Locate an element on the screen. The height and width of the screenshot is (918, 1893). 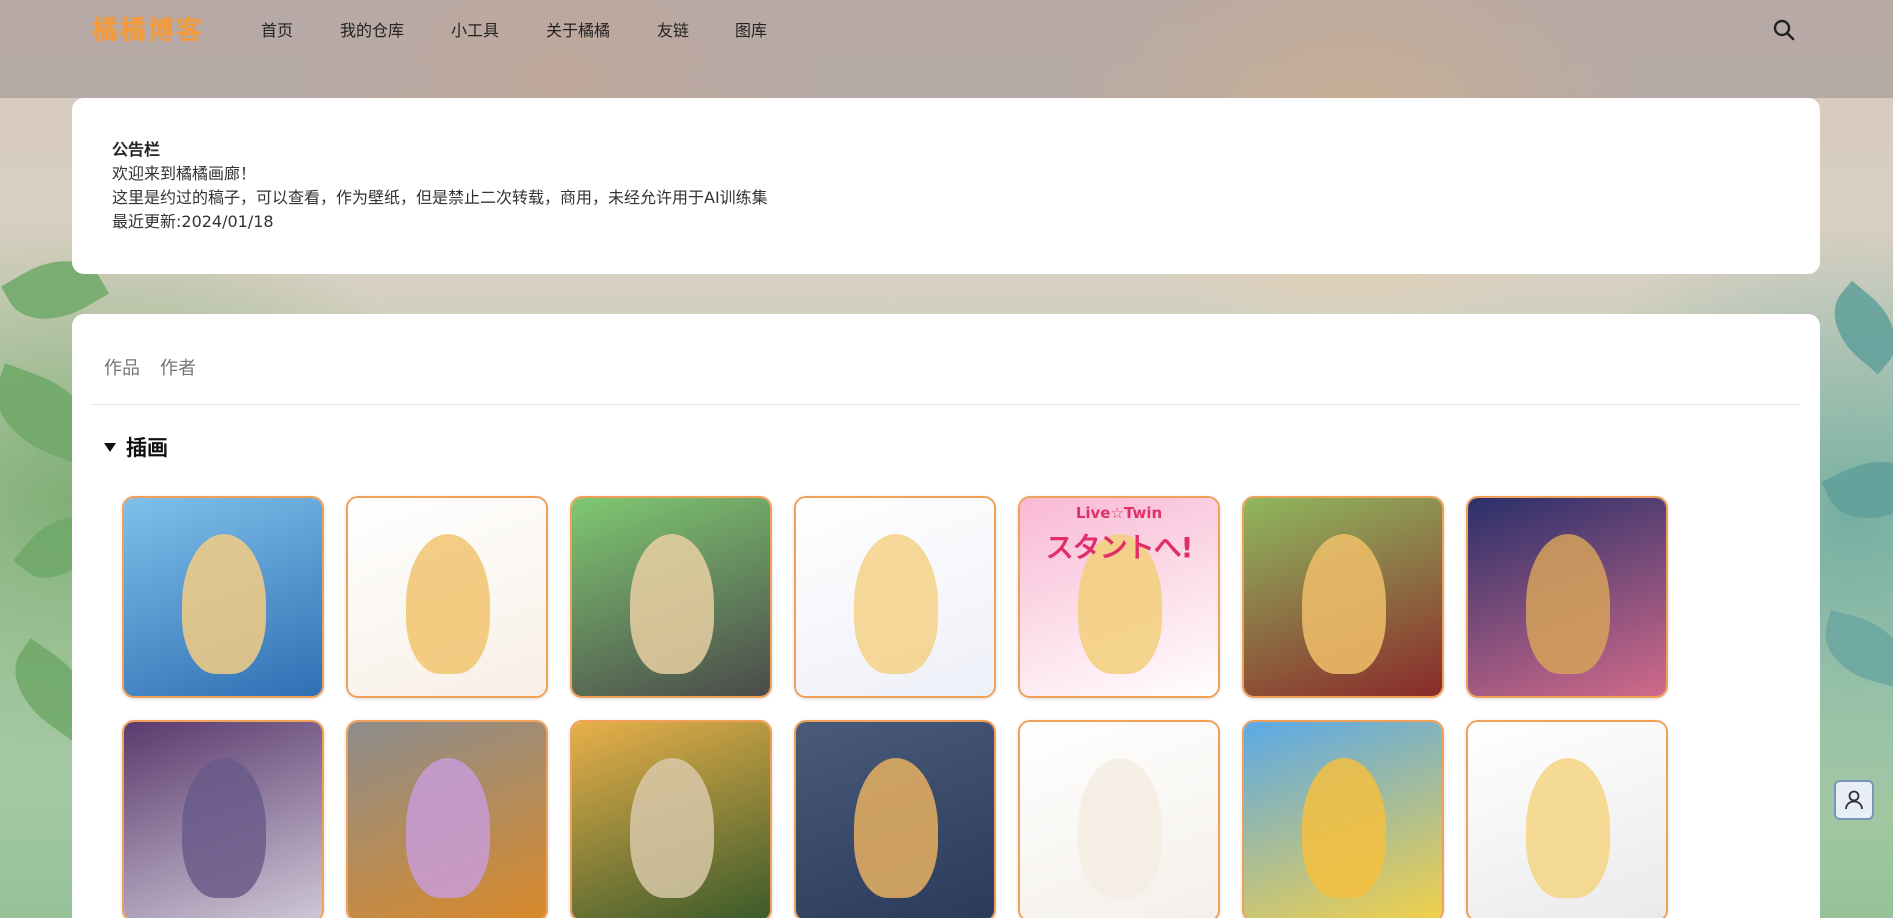
notice-title: 公告栏 is located at coordinates (136, 149).